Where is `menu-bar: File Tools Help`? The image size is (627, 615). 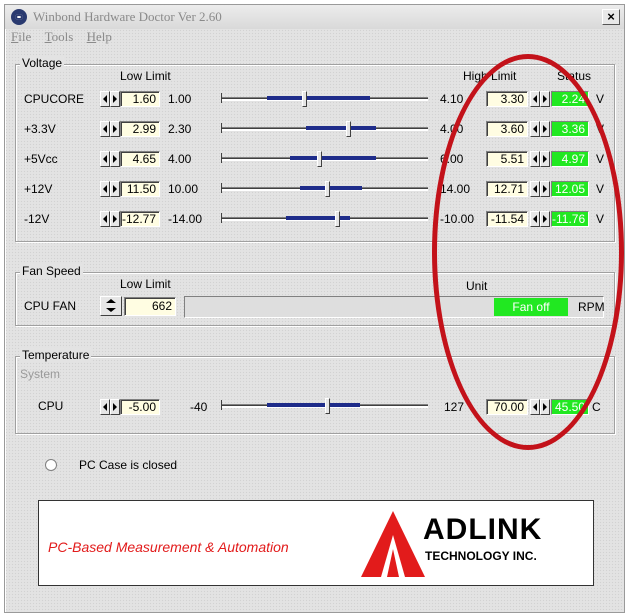 menu-bar: File Tools Help is located at coordinates (66, 38).